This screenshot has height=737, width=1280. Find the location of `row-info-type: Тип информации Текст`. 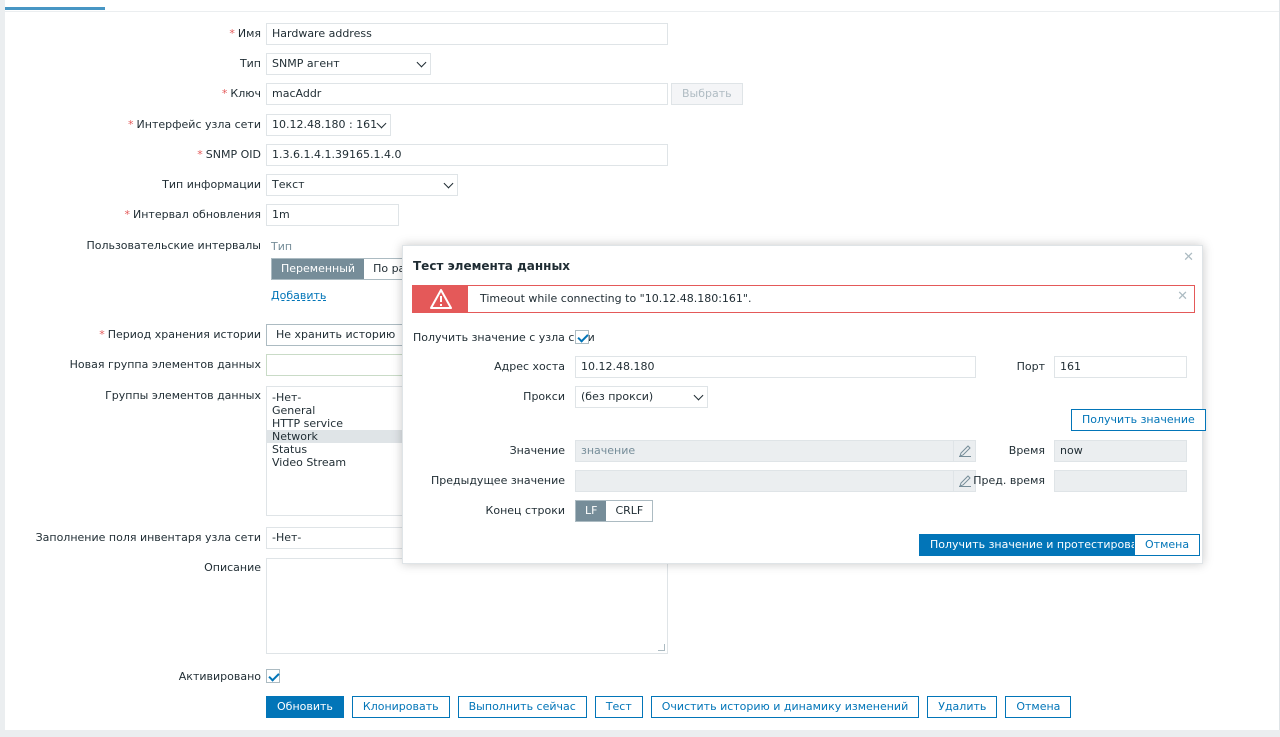

row-info-type: Тип информации Текст is located at coordinates (642, 186).